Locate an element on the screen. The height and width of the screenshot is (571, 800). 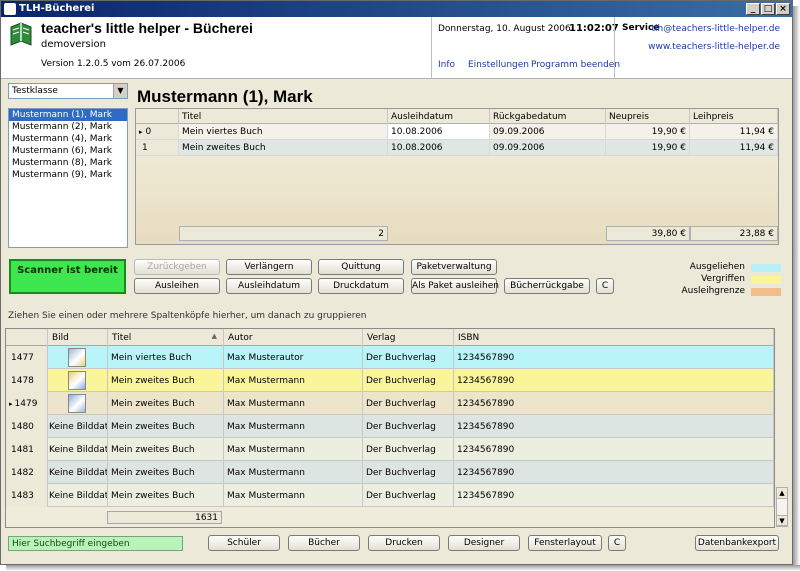
receipt-button: Quittung is located at coordinates (361, 267).